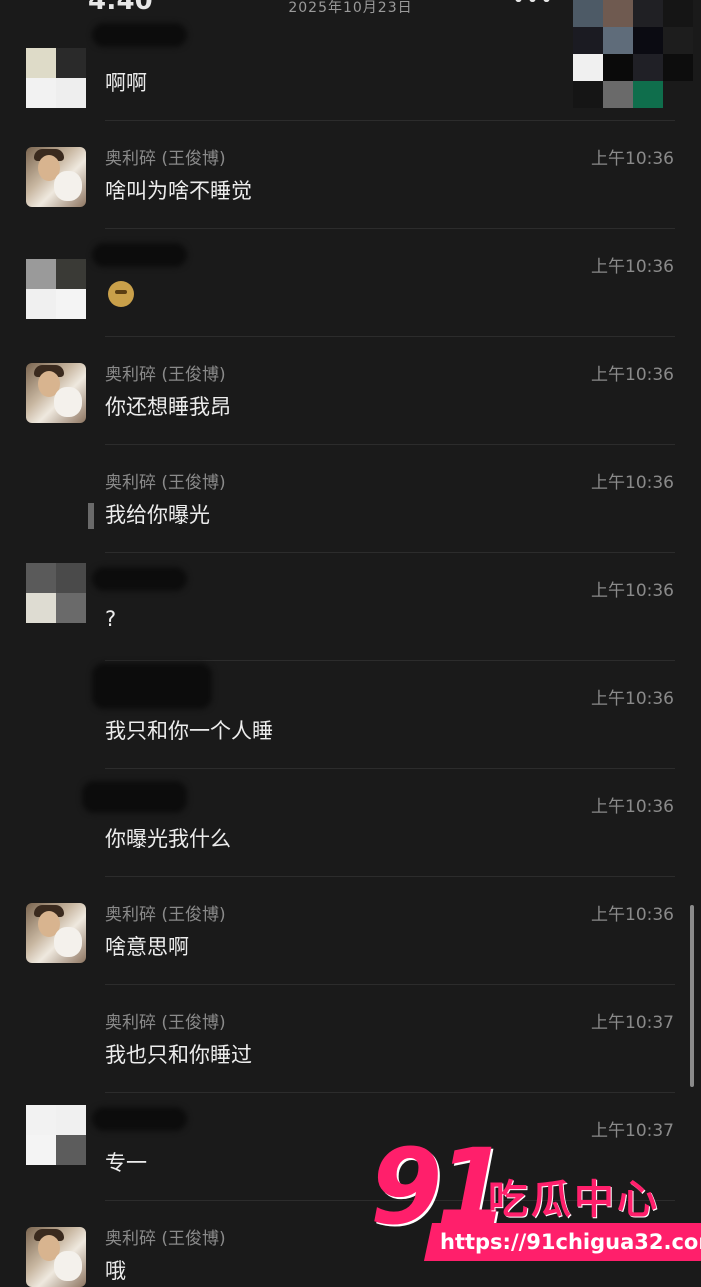 The height and width of the screenshot is (1287, 701). What do you see at coordinates (570, 1242) in the screenshot?
I see `watermark-url-text: https://91chigua32.com` at bounding box center [570, 1242].